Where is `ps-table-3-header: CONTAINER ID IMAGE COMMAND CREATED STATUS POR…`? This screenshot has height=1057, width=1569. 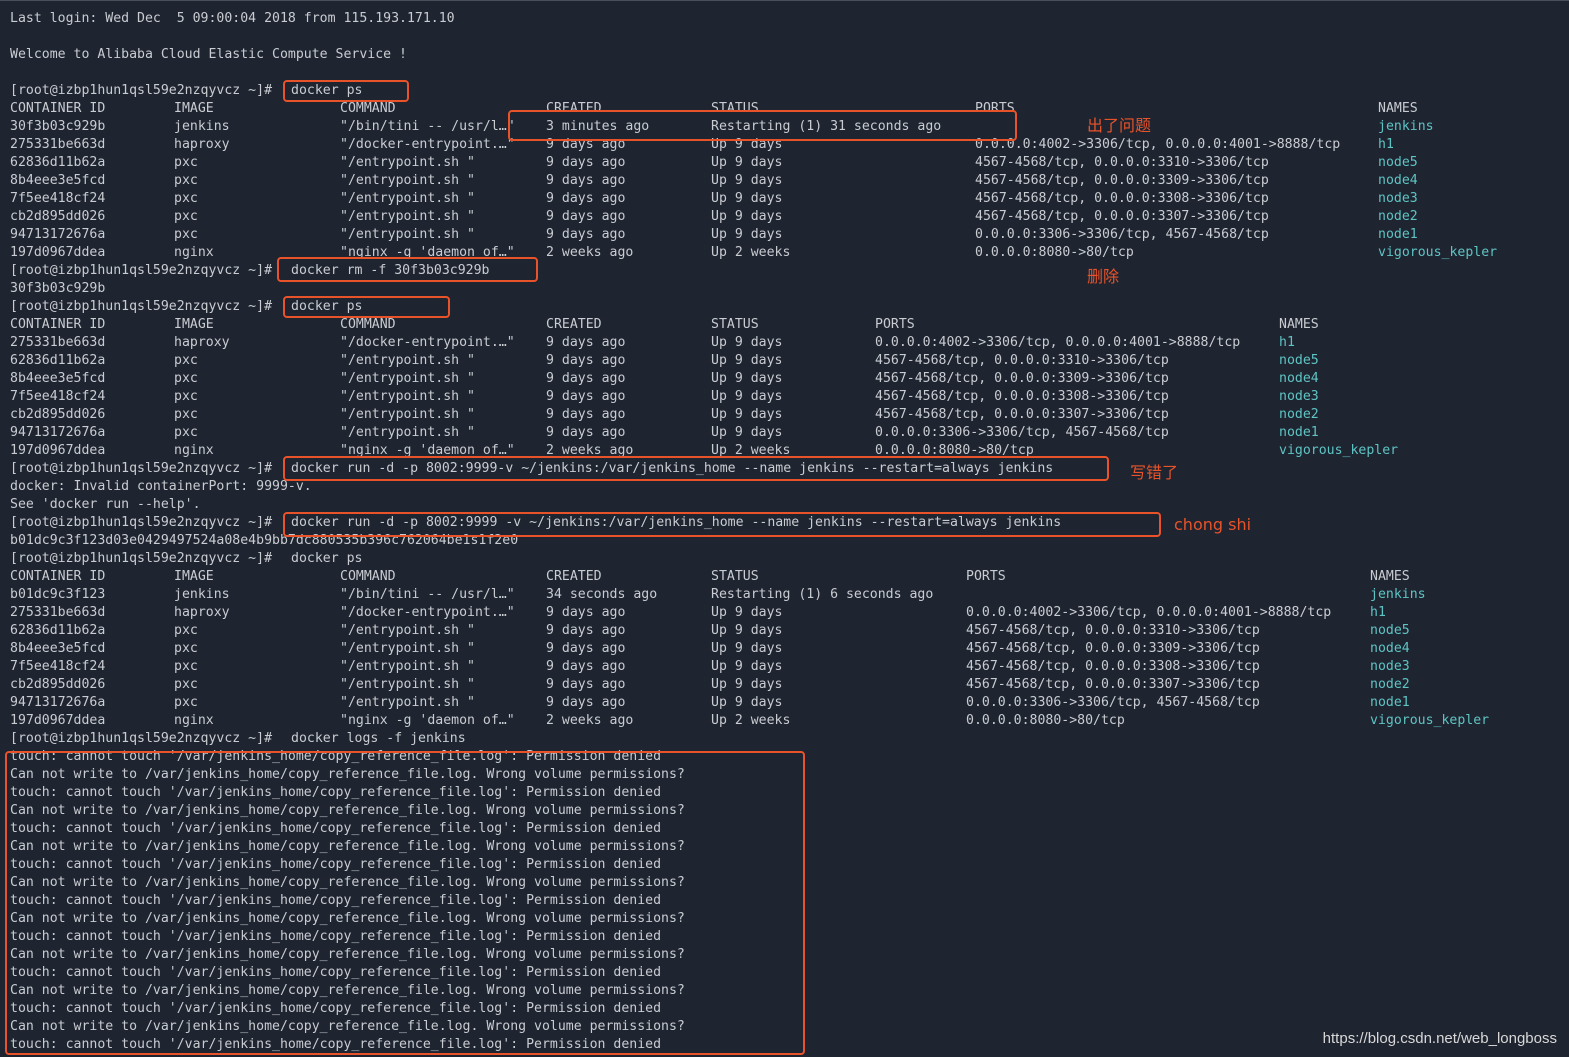 ps-table-3-header: CONTAINER ID IMAGE COMMAND CREATED STATUS POR… is located at coordinates (785, 577).